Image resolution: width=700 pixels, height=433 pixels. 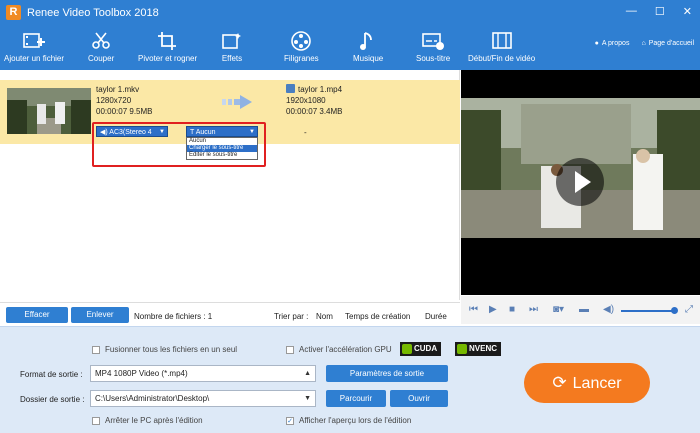 What do you see at coordinates (356, 398) in the screenshot?
I see `browse-button: Parcourir` at bounding box center [356, 398].